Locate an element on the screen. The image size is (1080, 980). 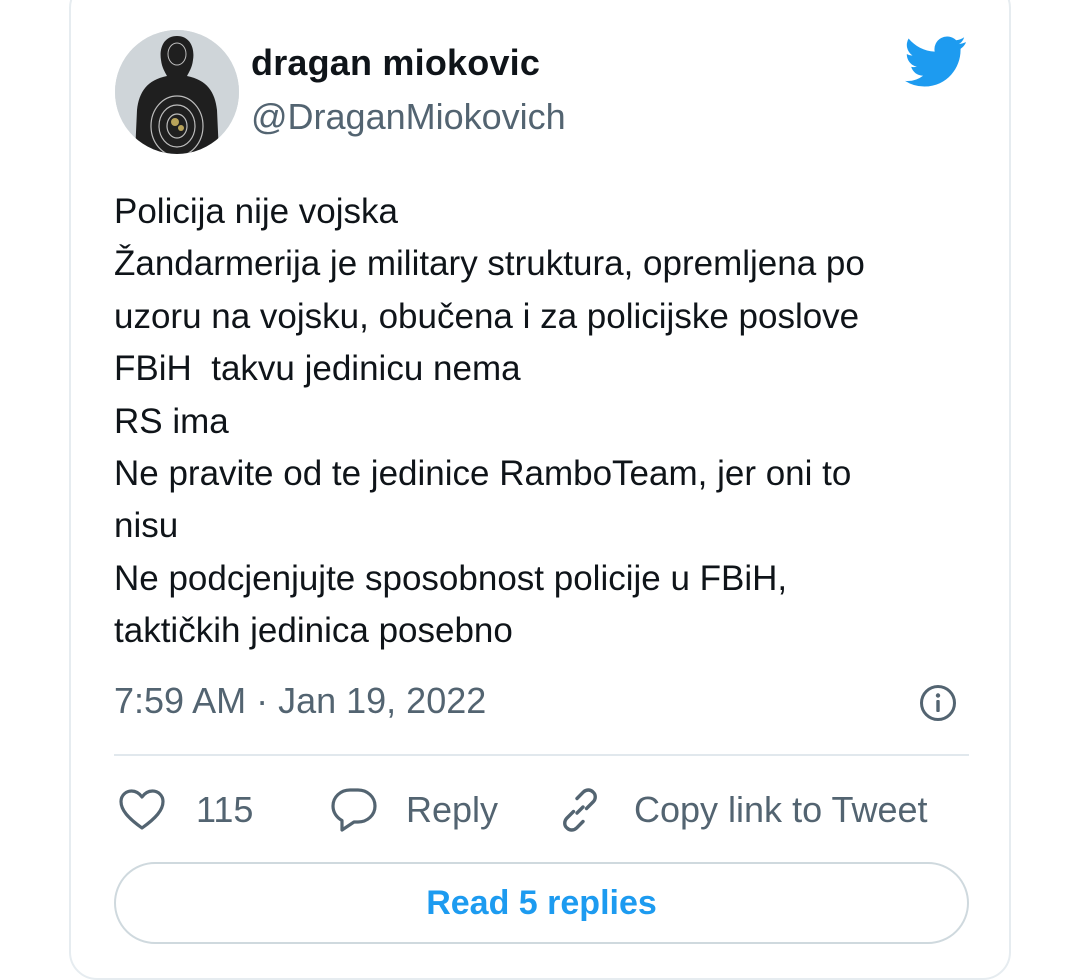
read-replies-label: Read 5 replies is located at coordinates (541, 902).